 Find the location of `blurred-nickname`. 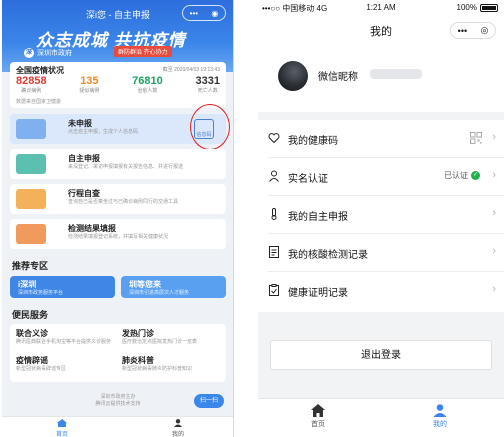

blurred-nickname is located at coordinates (396, 74).